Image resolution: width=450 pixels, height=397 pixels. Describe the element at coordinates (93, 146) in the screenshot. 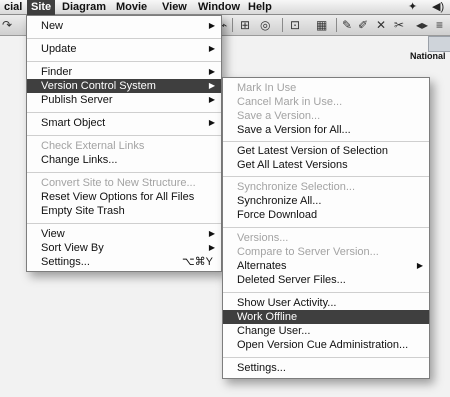

I see `menu-item-label: Check External Links` at that location.